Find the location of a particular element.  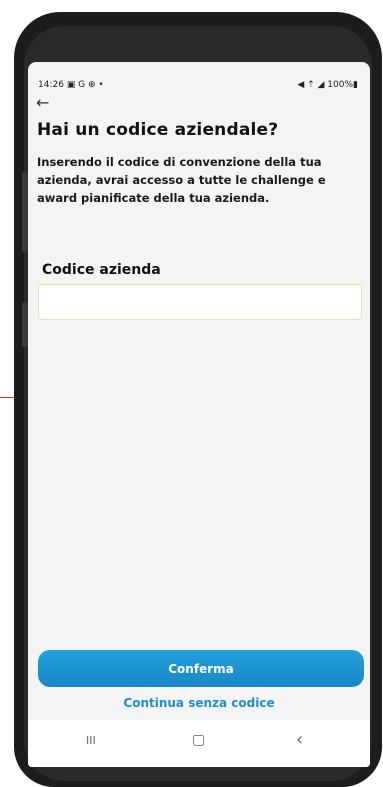

status-bar: 14:26 ▣ G ⊕ • ◀ ⇡ ◢ 100%▮ is located at coordinates (199, 86).